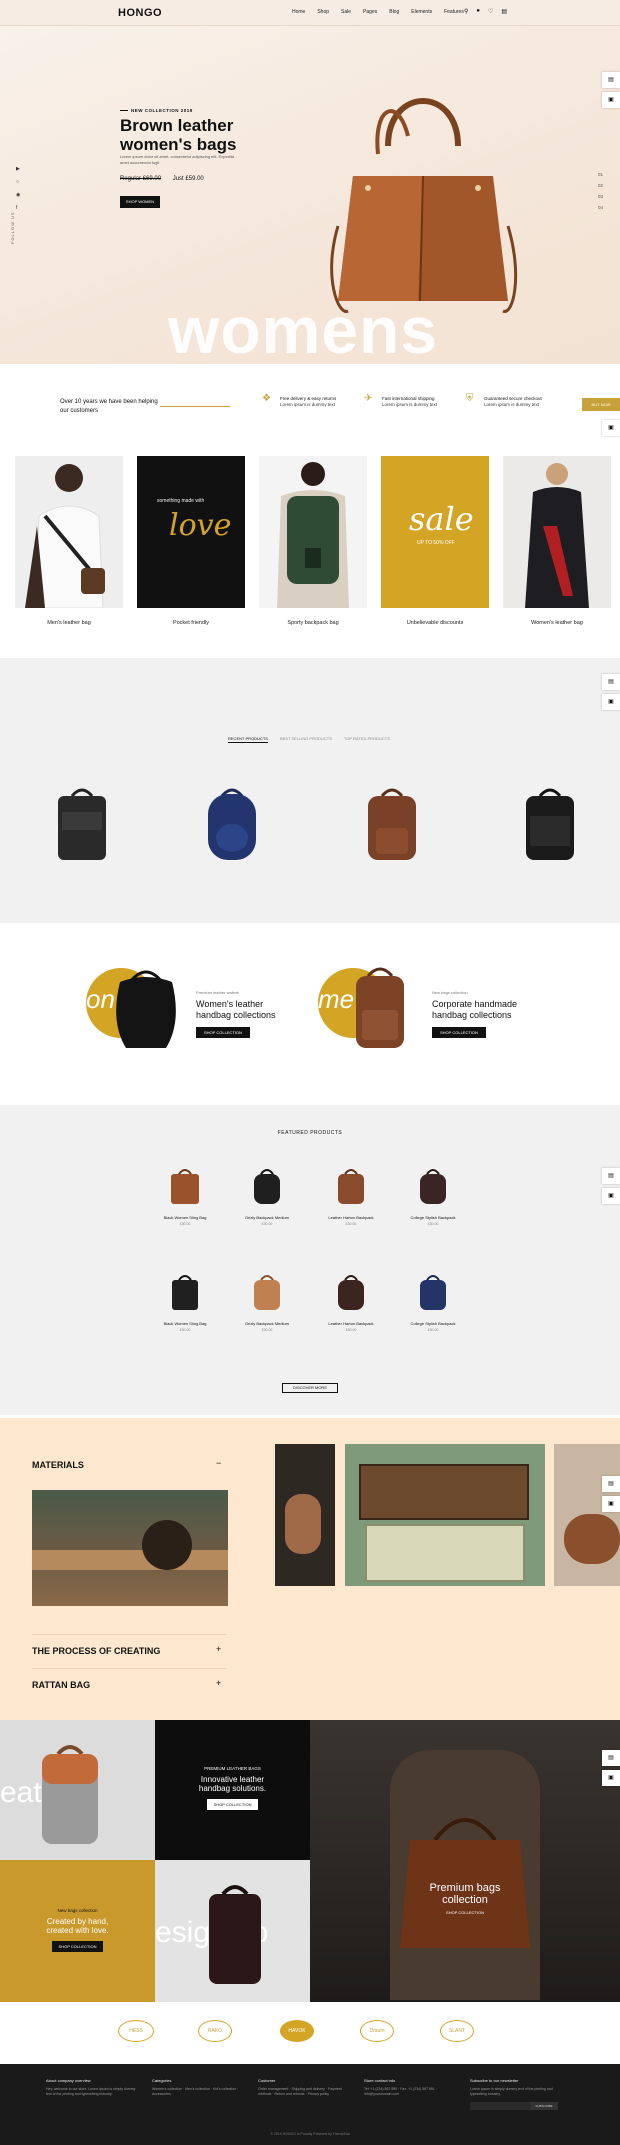  What do you see at coordinates (232, 1931) in the screenshot?
I see `banner-dark-backpack: esig rleo` at bounding box center [232, 1931].